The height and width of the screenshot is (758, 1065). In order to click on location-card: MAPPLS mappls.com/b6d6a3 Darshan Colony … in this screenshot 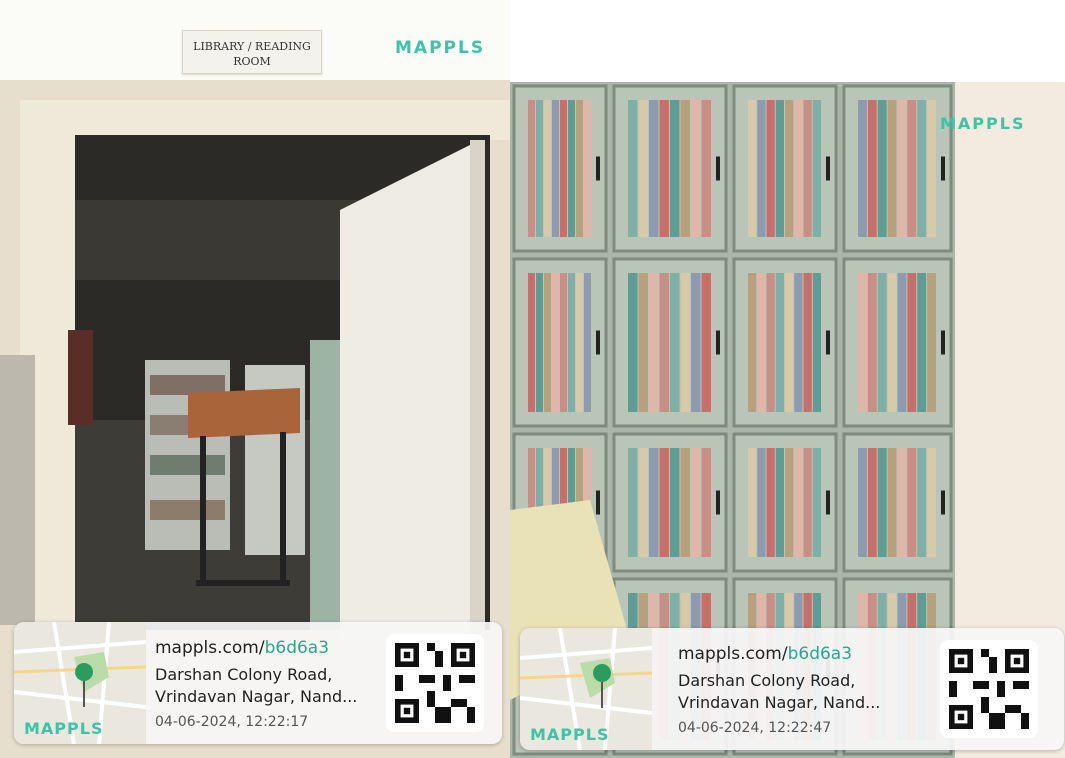, I will do `click(792, 689)`.